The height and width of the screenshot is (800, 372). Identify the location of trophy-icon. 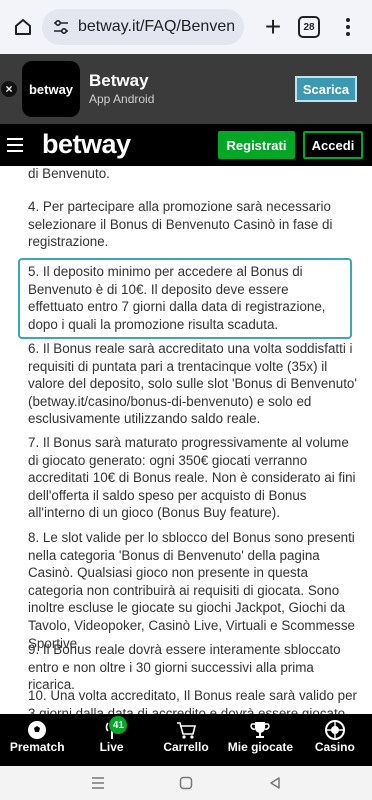
(260, 730).